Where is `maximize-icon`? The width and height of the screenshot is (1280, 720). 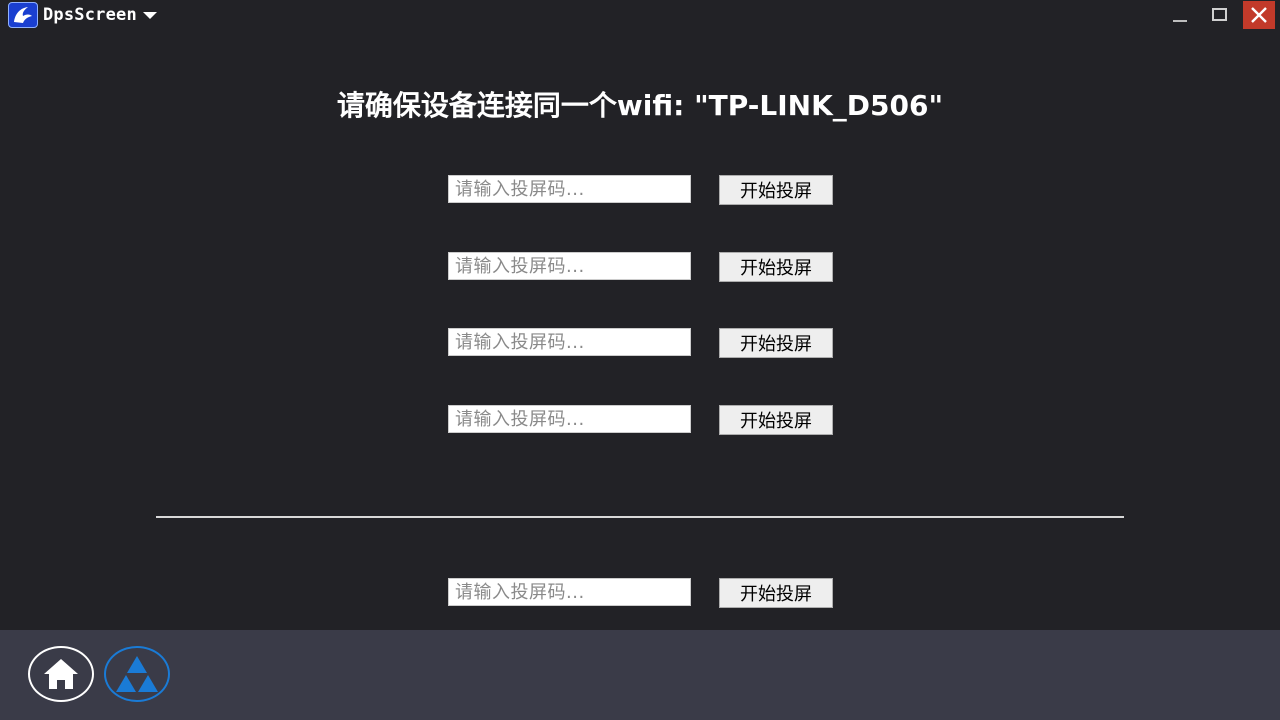
maximize-icon is located at coordinates (1219, 14).